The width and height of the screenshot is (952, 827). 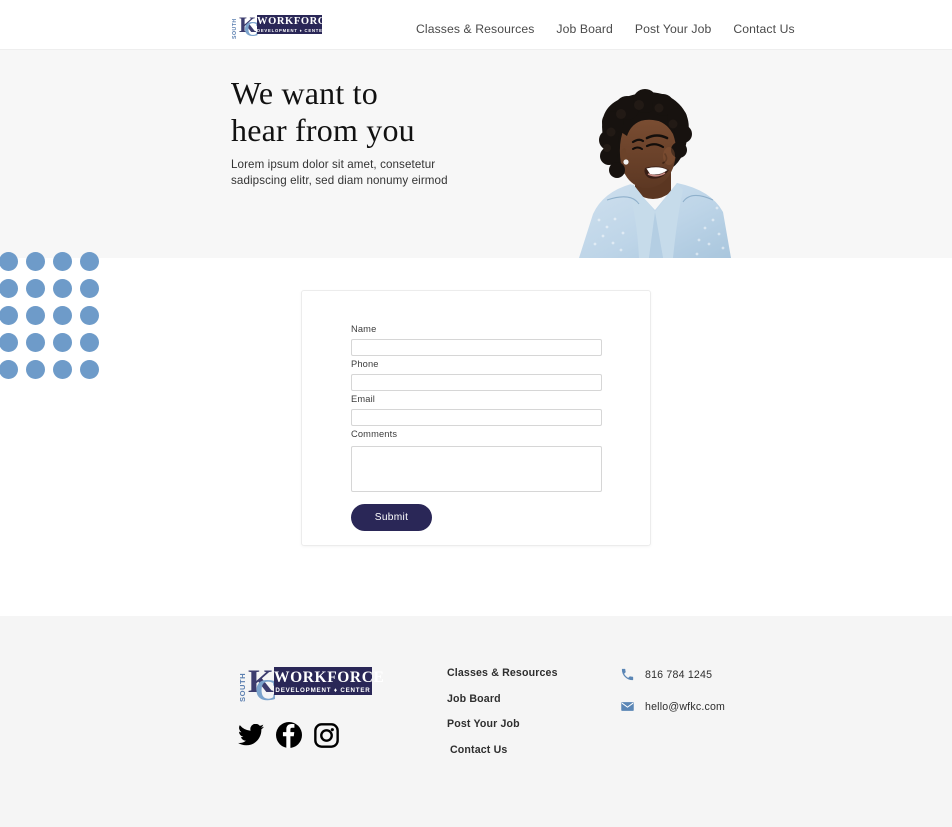 What do you see at coordinates (235, 28) in the screenshot?
I see `logo-south-text: SOUTH` at bounding box center [235, 28].